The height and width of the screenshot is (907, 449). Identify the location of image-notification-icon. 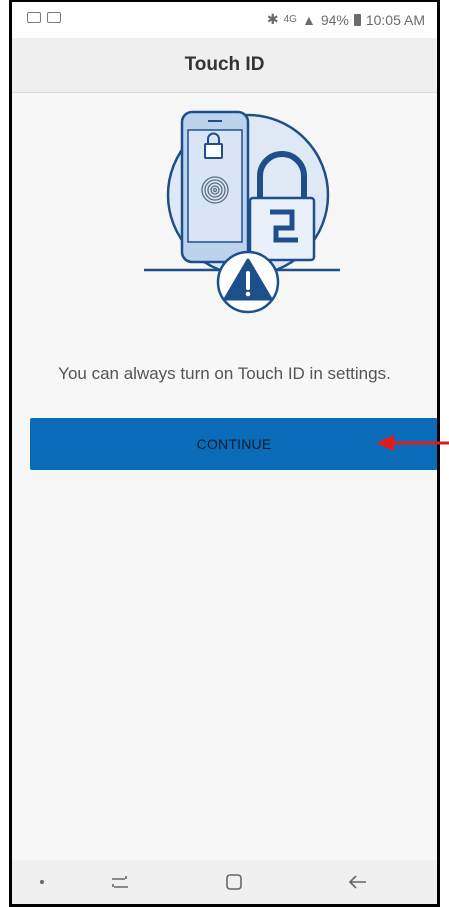
(54, 17).